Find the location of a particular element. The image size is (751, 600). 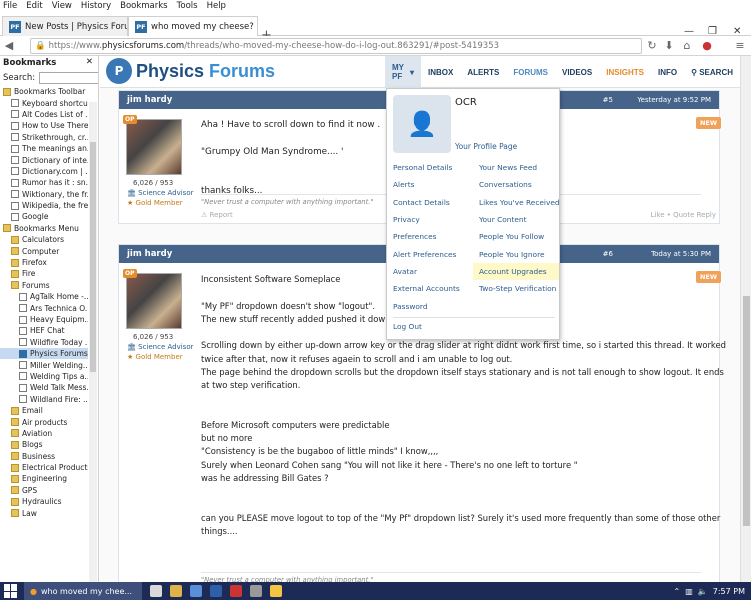

bookmark-item: Blogs is located at coordinates (44, 444).